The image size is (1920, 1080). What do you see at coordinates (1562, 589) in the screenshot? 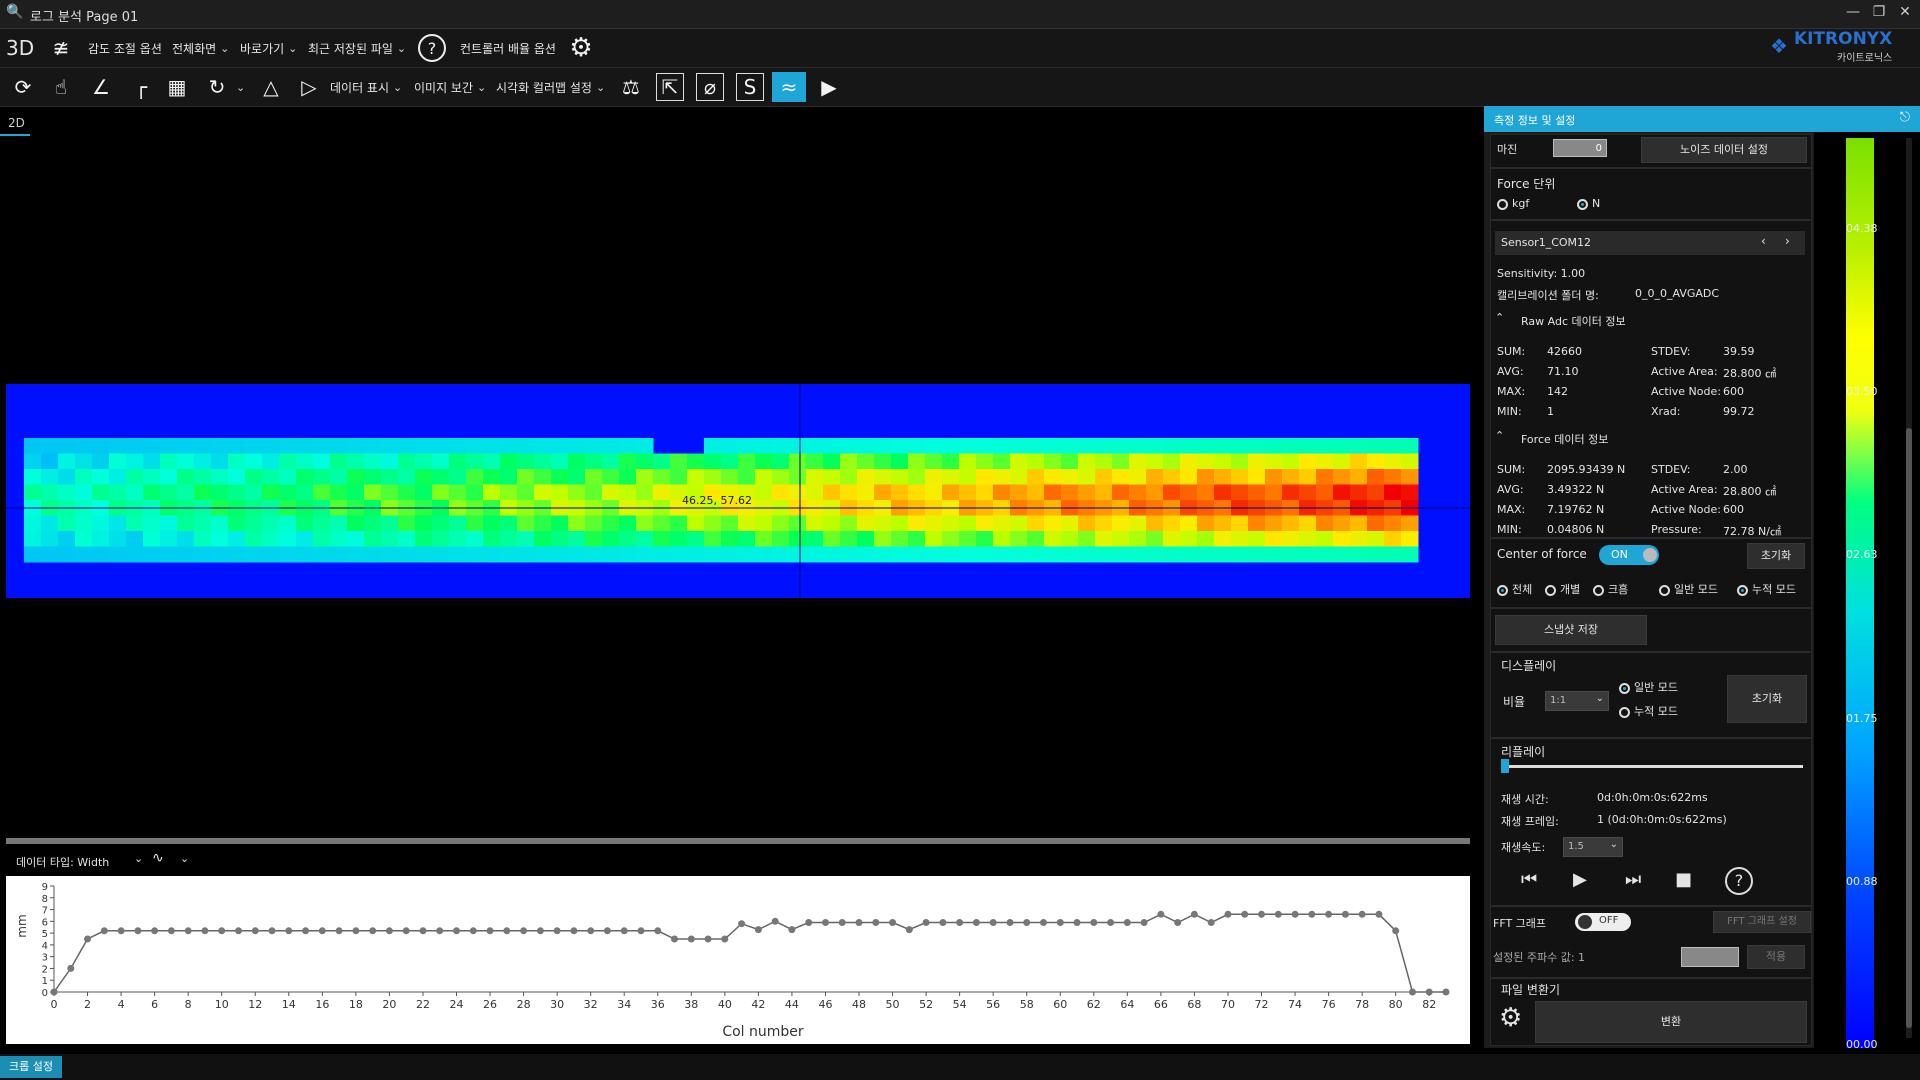
I see `opt-each-radio: 개별` at bounding box center [1562, 589].